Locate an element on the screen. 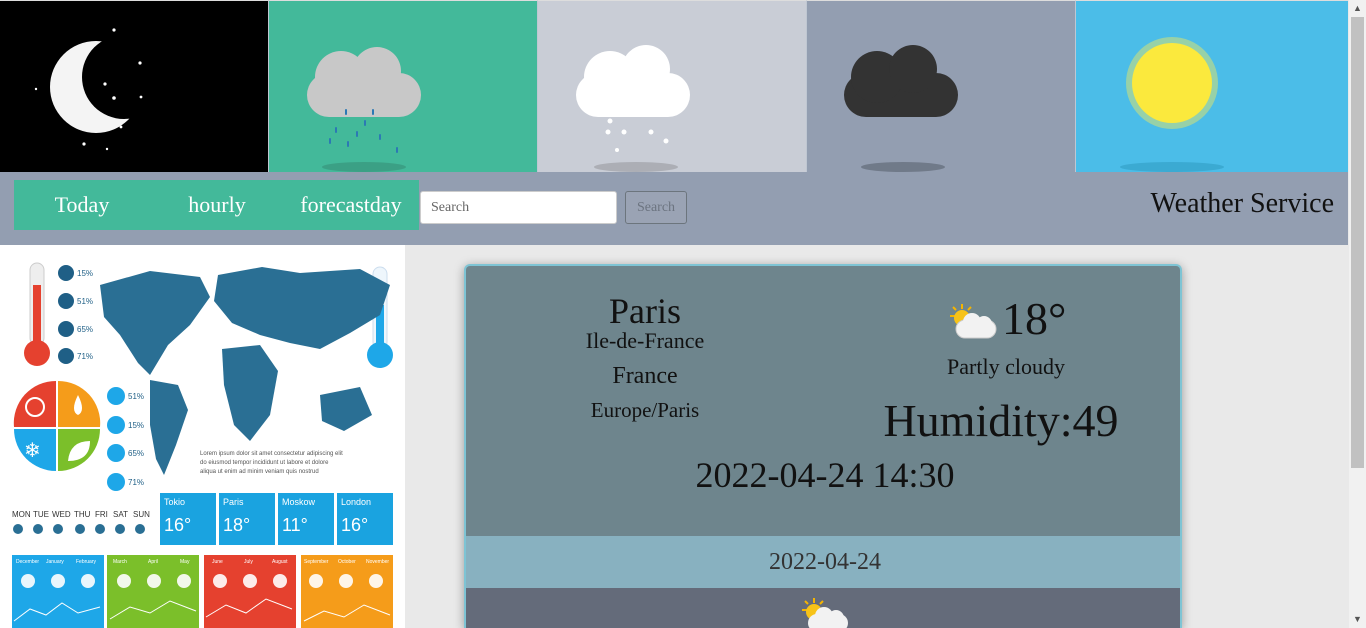 This screenshot has width=1366, height=628. month-label: January is located at coordinates (55, 562).